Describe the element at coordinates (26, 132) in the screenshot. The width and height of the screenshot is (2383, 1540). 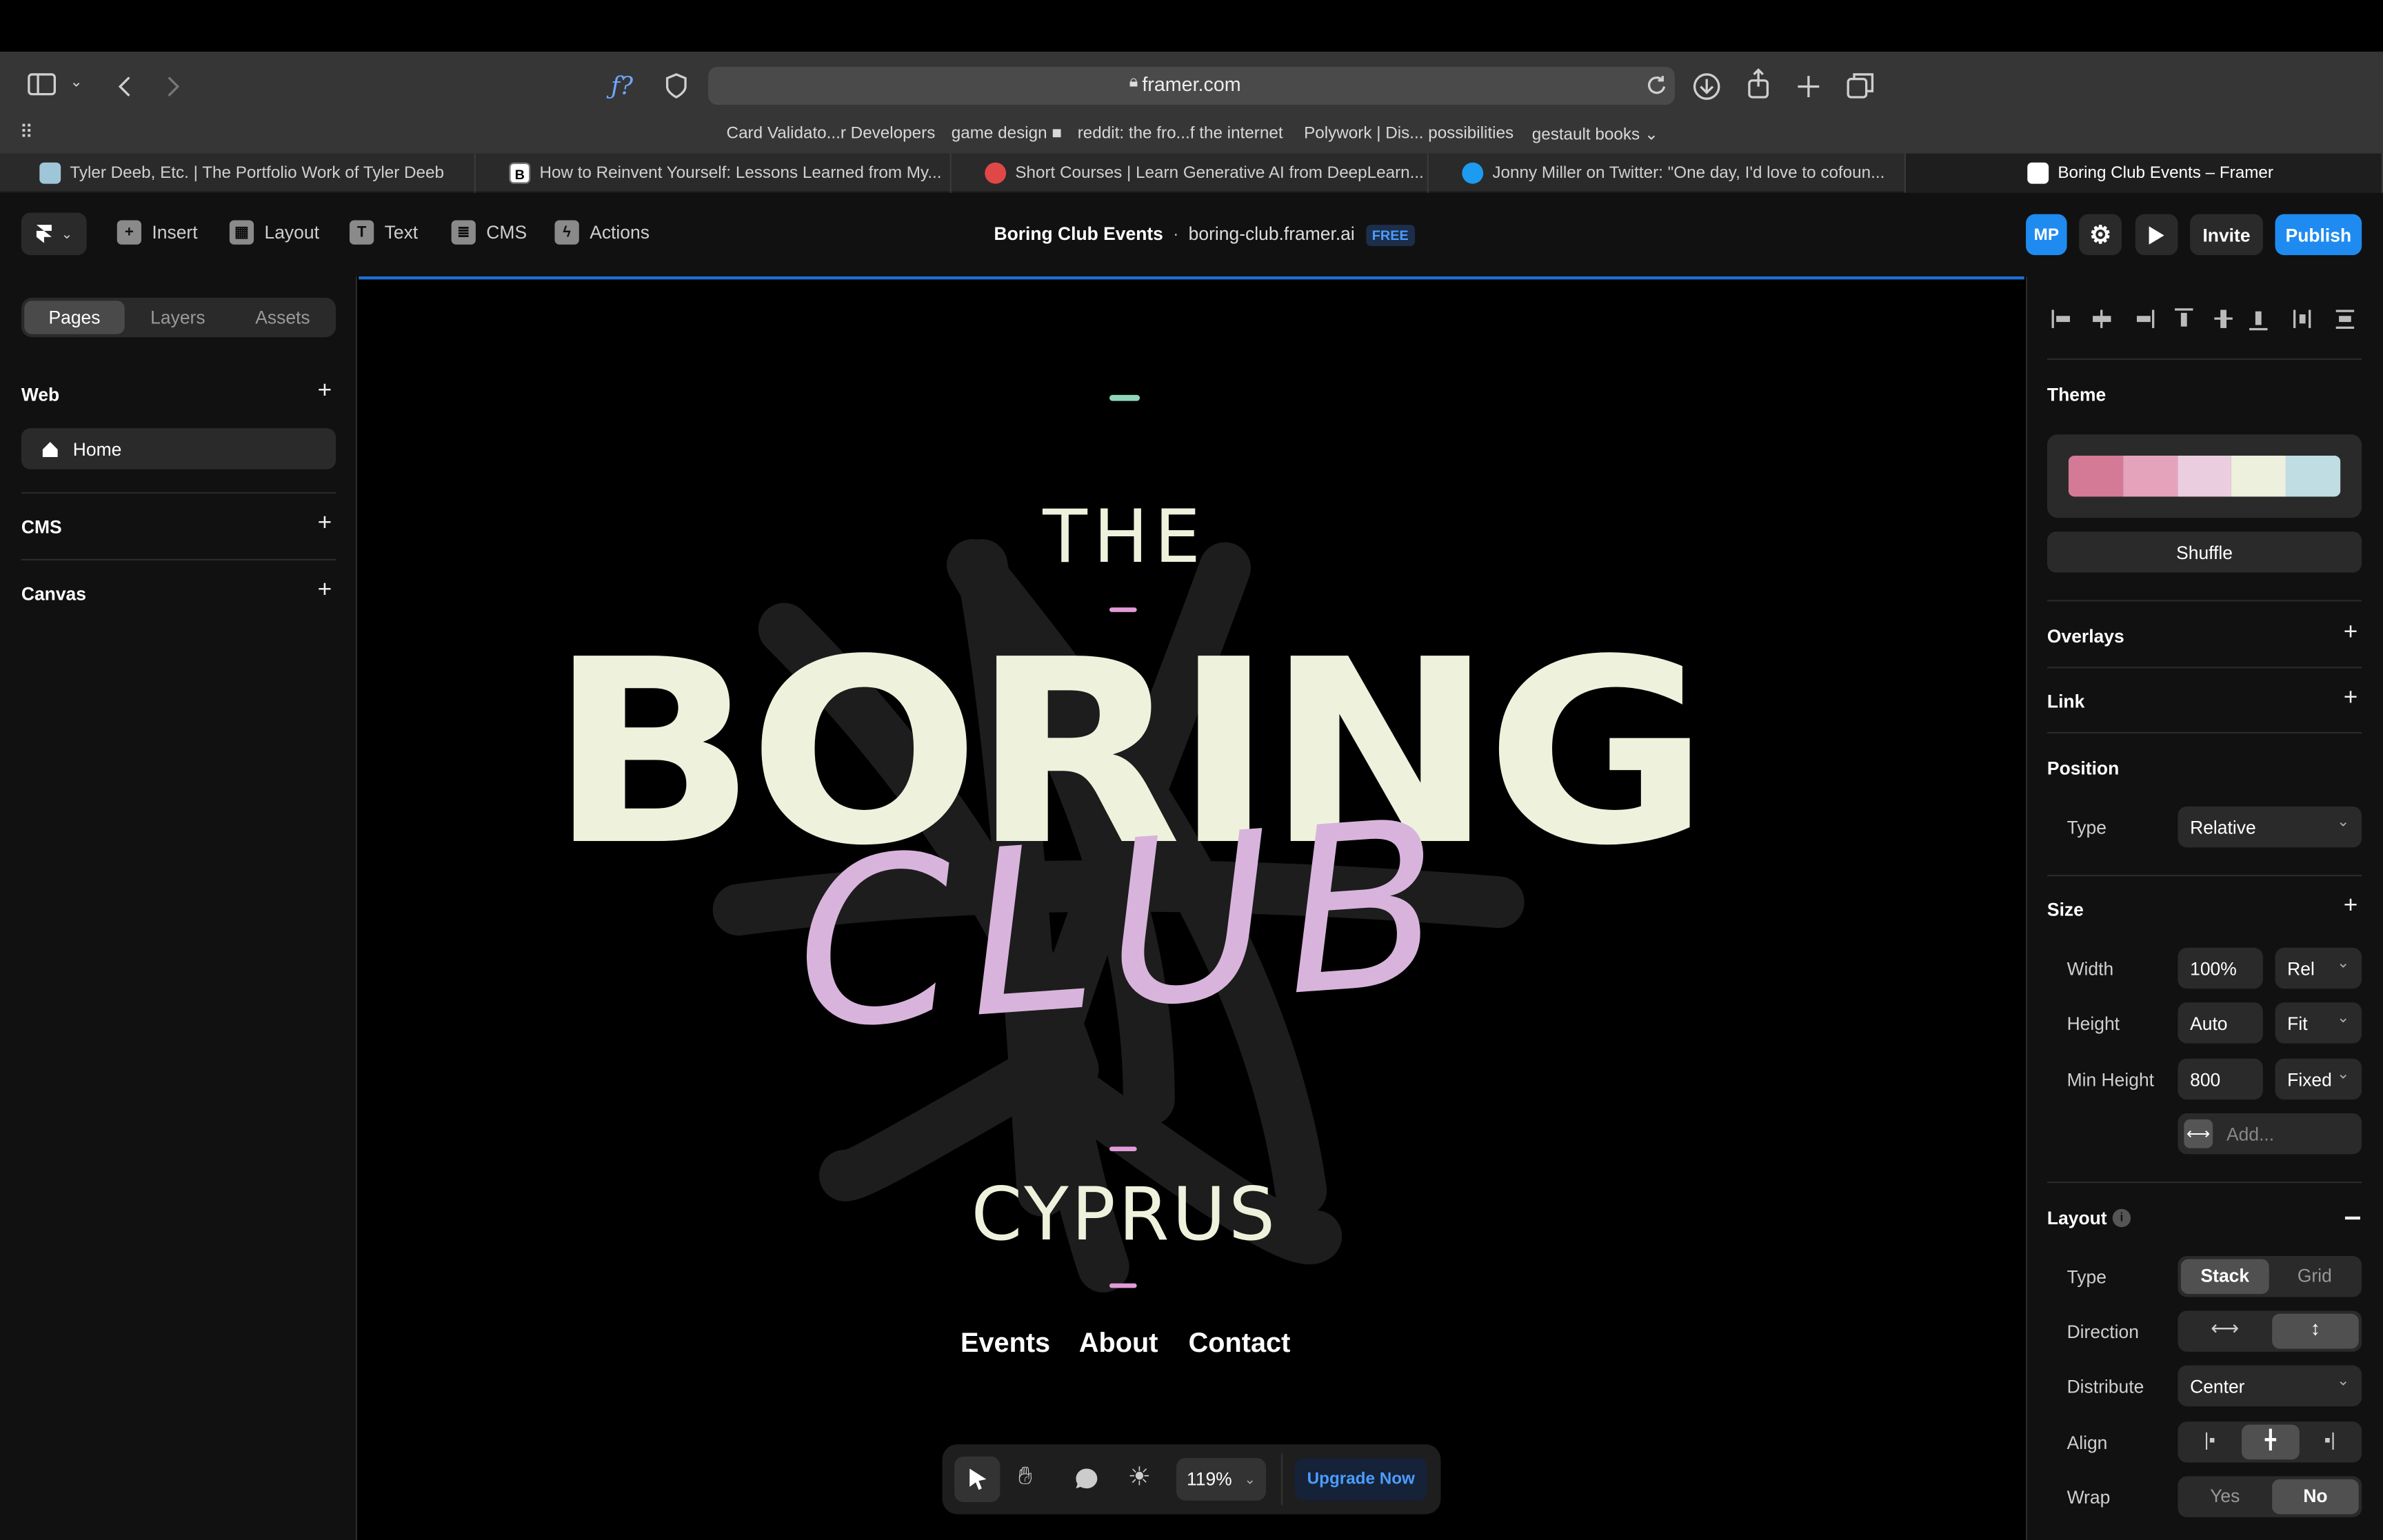
I see `apps-grid-icon: ⠿` at that location.